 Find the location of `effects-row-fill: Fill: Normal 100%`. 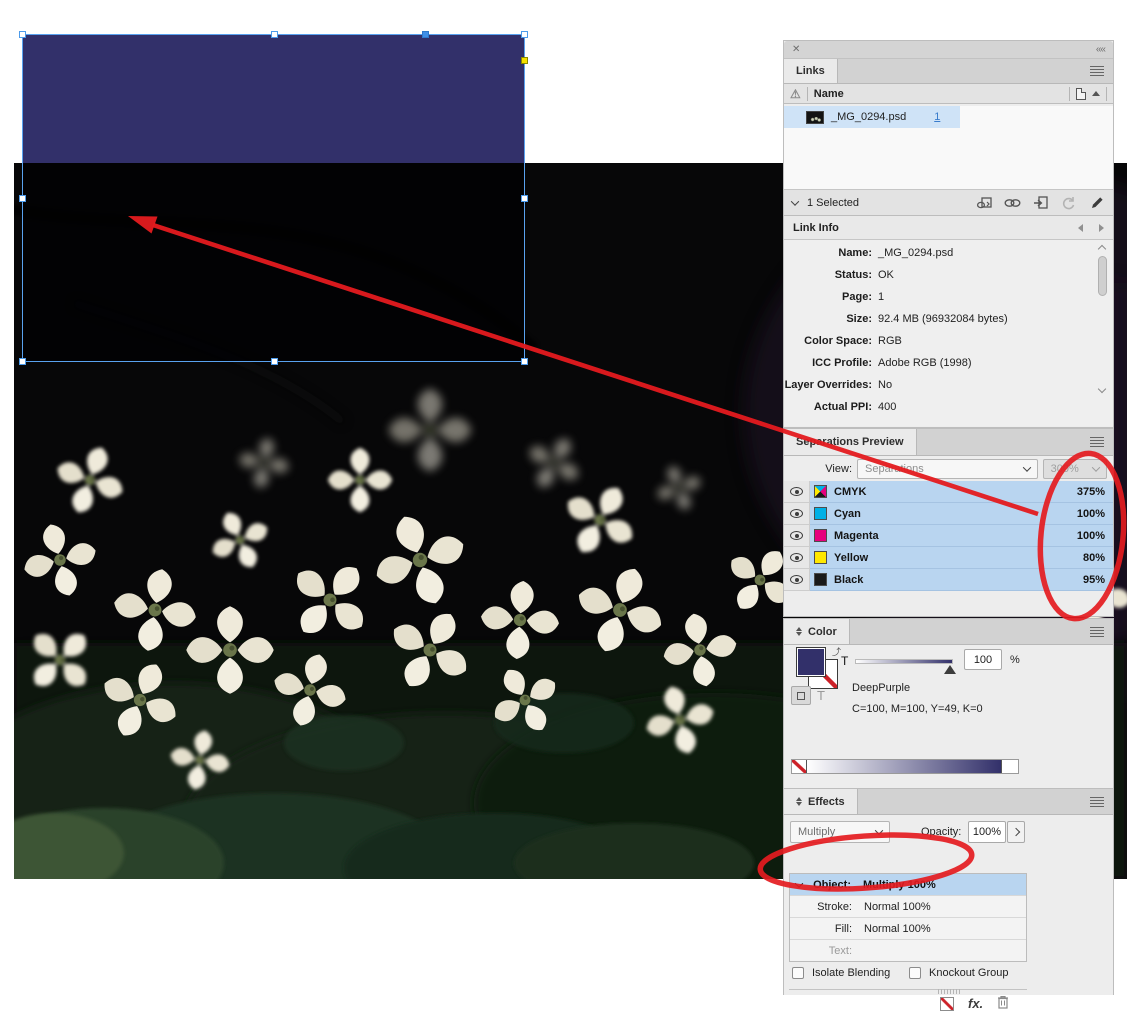

effects-row-fill: Fill: Normal 100% is located at coordinates (908, 929).